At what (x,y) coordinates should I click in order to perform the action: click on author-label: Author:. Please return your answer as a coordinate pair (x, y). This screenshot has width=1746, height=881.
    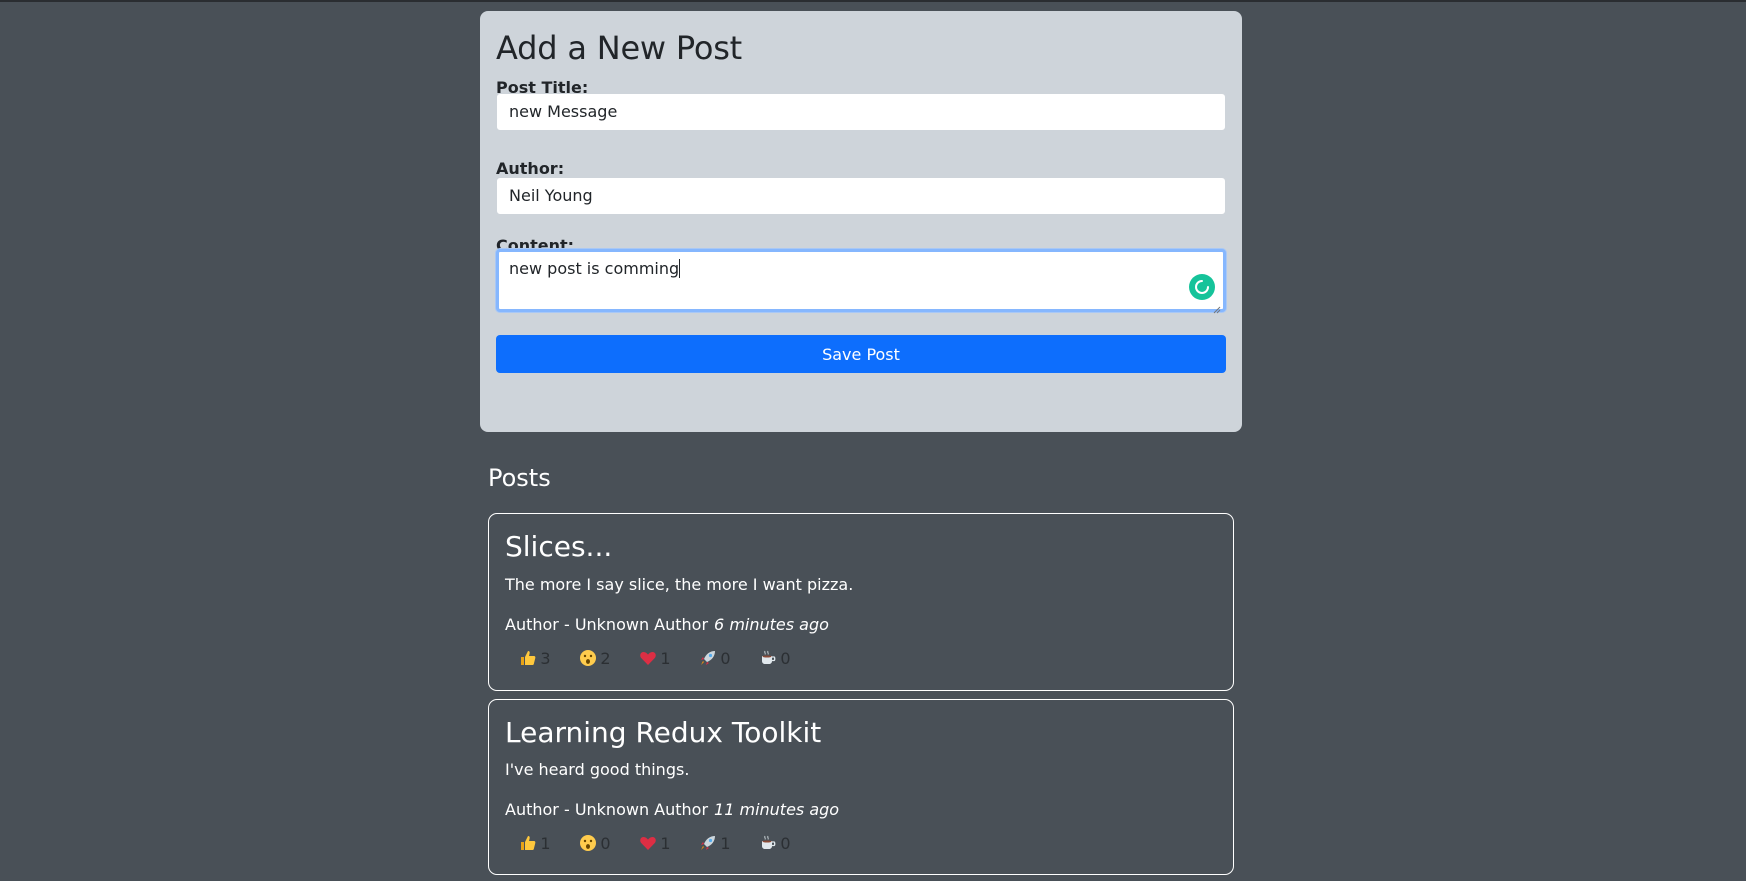
    Looking at the image, I should click on (530, 168).